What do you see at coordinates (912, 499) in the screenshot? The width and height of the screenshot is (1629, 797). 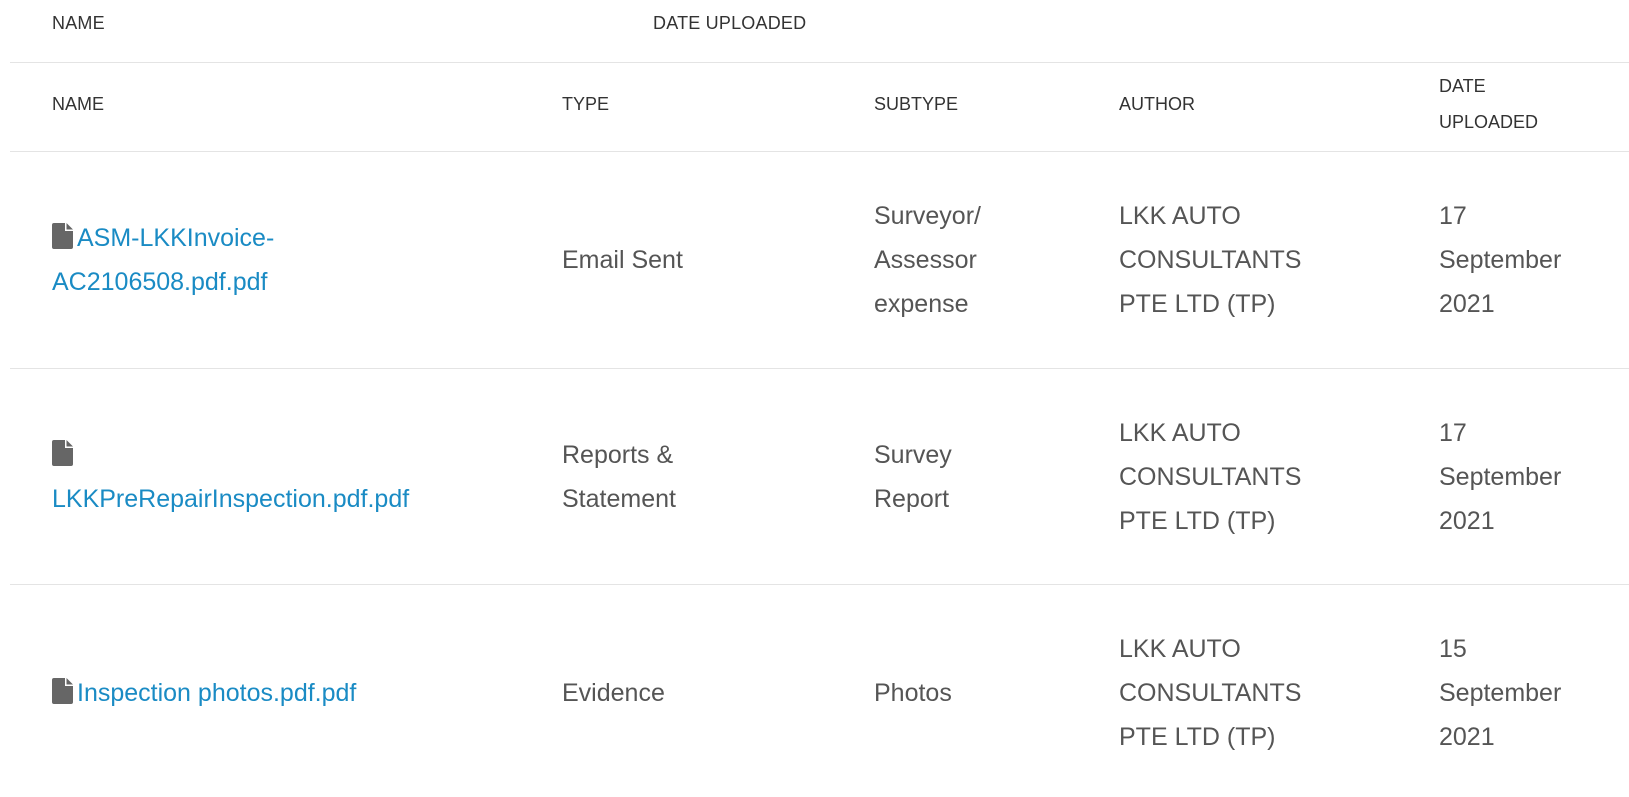 I see `subtype-line2: Report` at bounding box center [912, 499].